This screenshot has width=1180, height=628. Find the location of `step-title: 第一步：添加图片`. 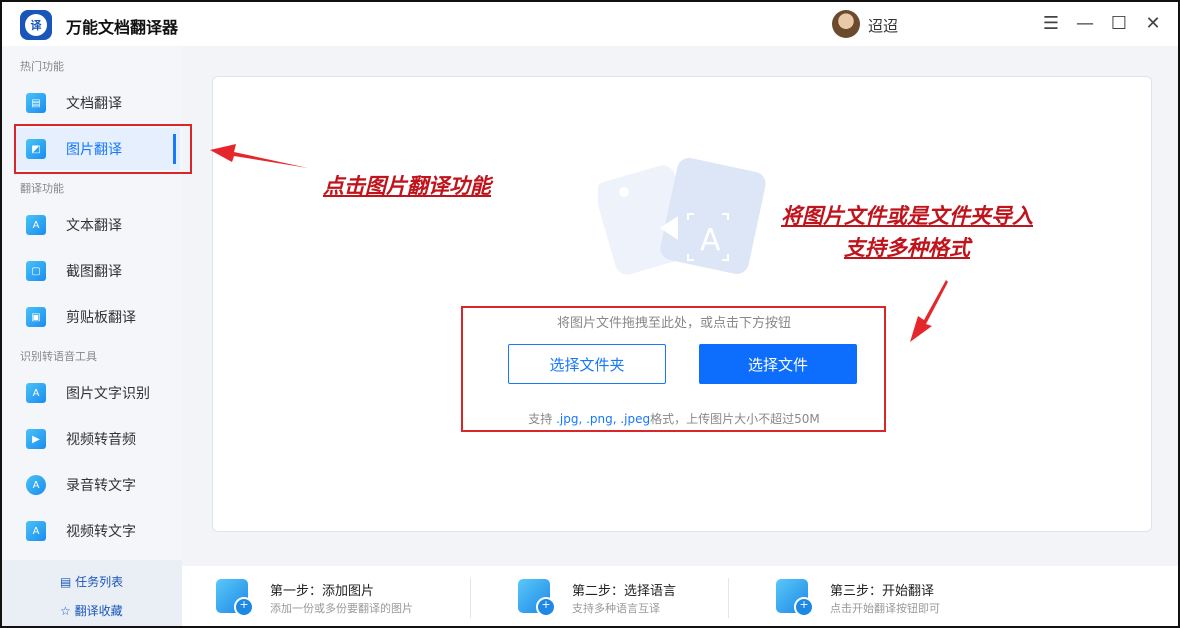

step-title: 第一步：添加图片 is located at coordinates (322, 591).